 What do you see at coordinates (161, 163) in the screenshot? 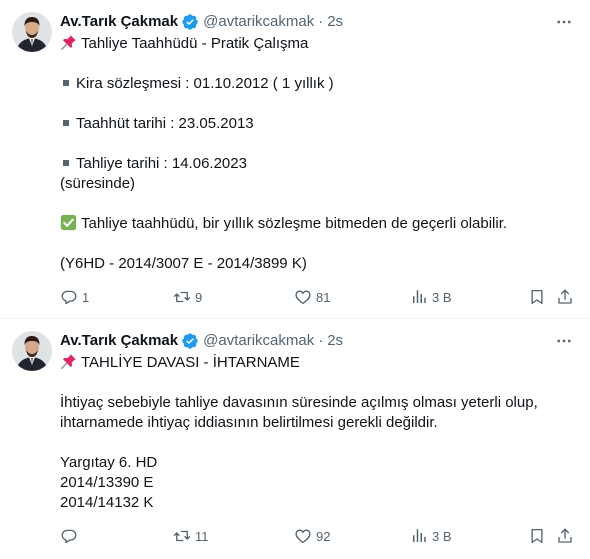
I see `bullet-text: Tahliye tarihi : 14.06.2023` at bounding box center [161, 163].